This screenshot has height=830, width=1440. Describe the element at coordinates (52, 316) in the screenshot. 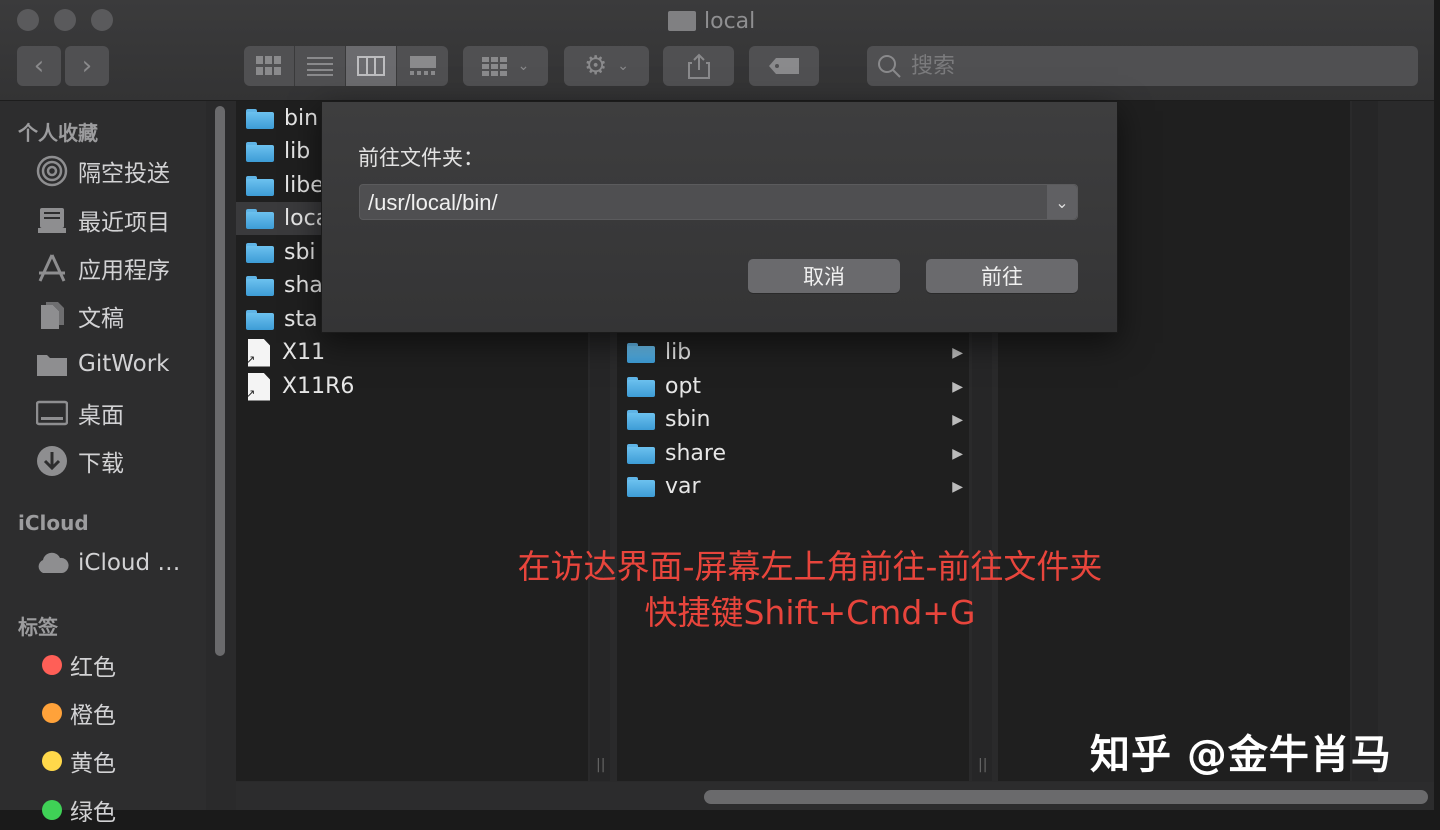

I see `documents-icon` at that location.